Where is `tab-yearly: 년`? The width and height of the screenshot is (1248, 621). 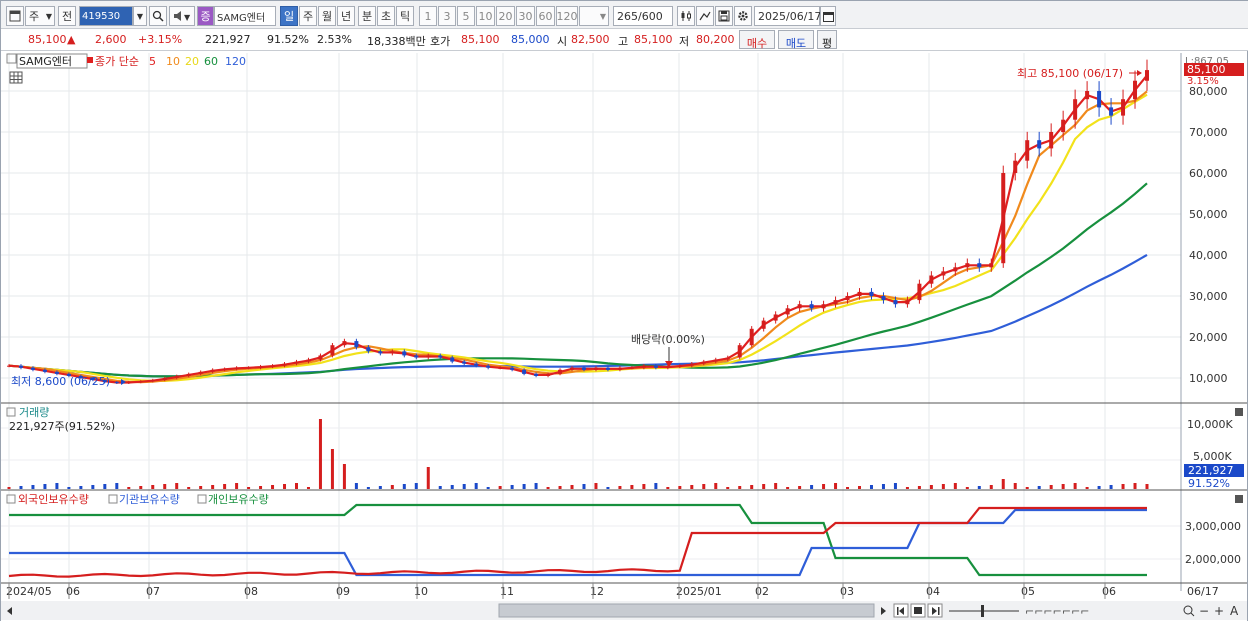
tab-yearly: 년 is located at coordinates (346, 16).